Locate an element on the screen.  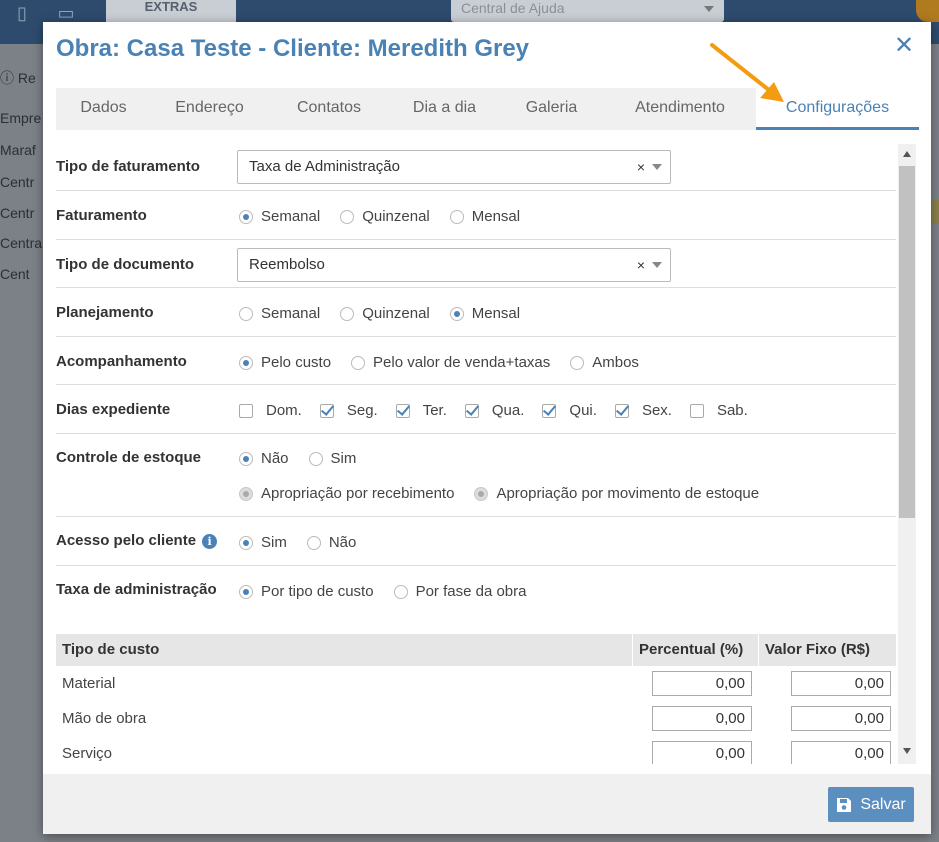
extras-menu: EXTRAS is located at coordinates (171, 11).